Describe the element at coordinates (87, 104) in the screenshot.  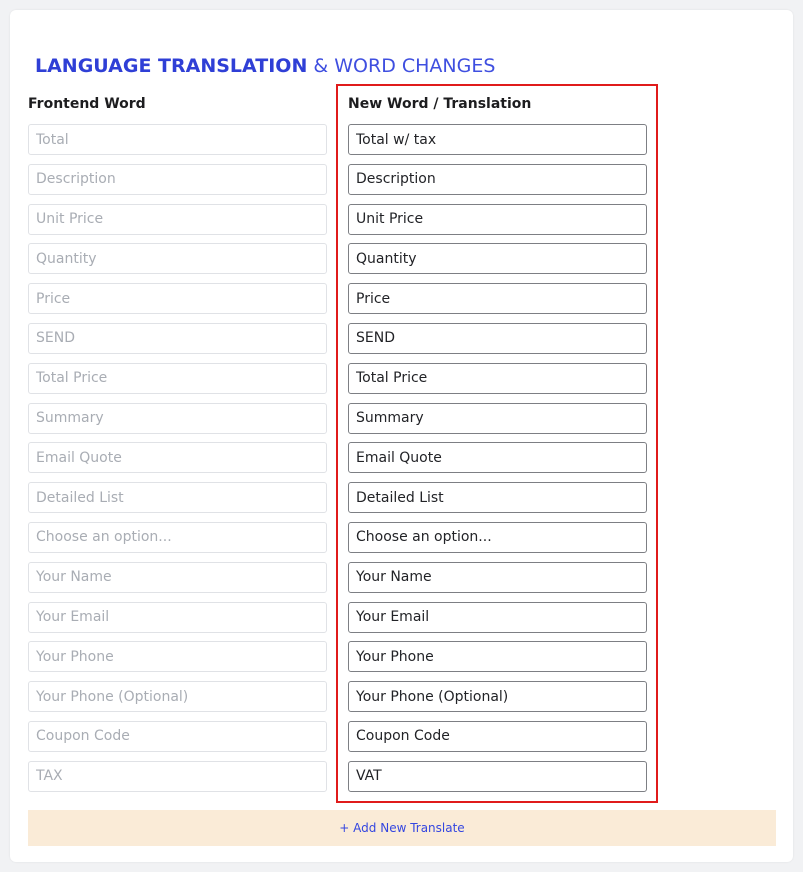
I see `frontend-word-column-label: Frontend Word` at that location.